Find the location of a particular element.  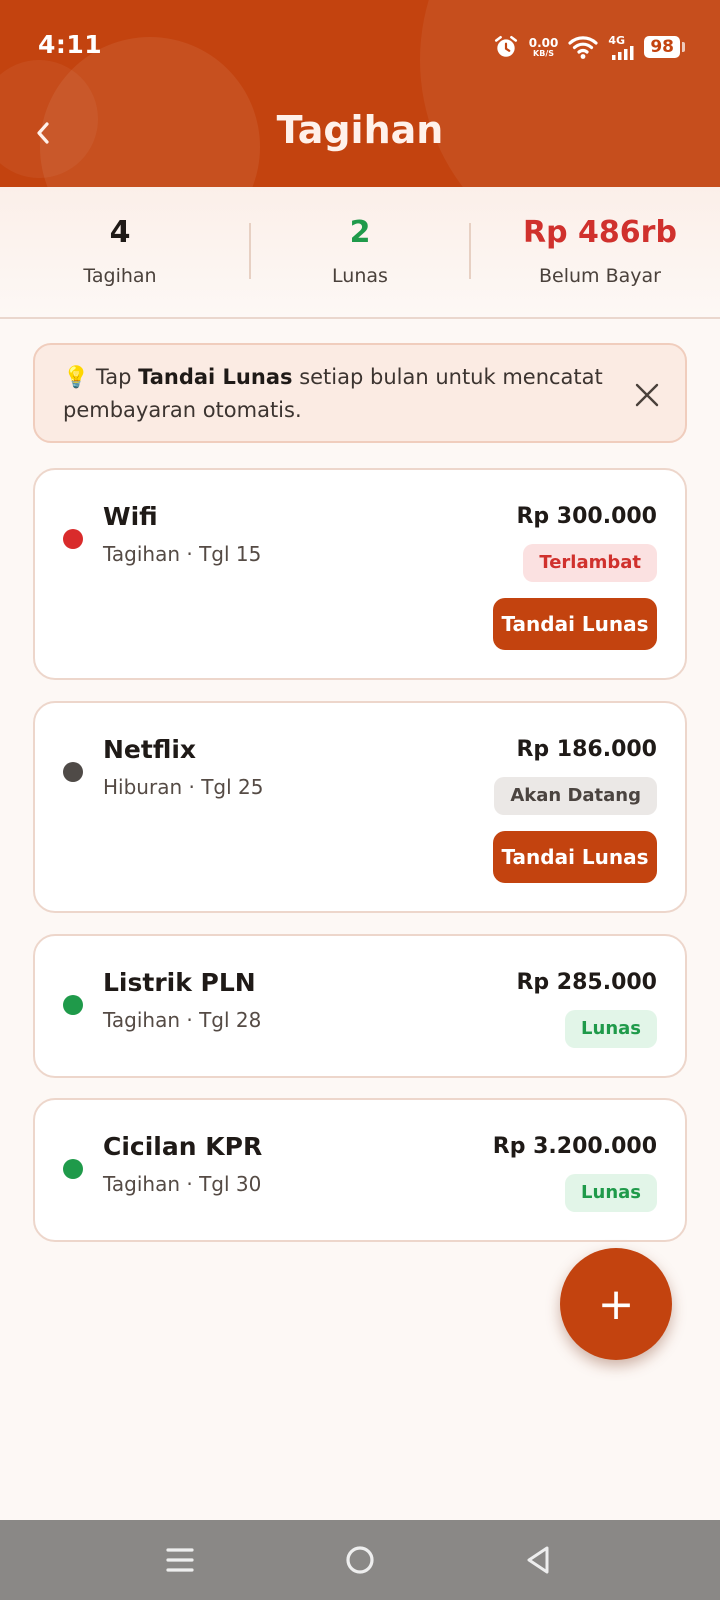

status-icons: 0.00 KB/S 4G 98 is located at coordinates (589, 47).